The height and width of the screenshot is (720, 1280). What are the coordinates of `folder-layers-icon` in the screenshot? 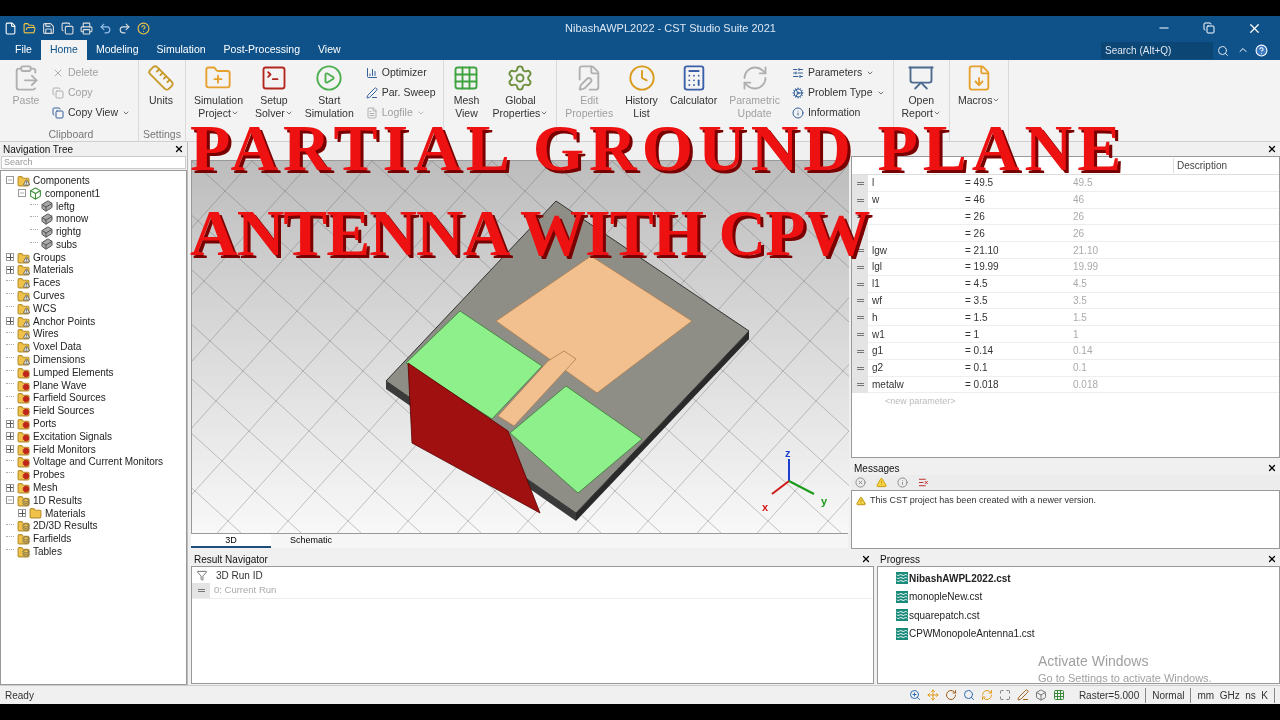 It's located at (23, 551).